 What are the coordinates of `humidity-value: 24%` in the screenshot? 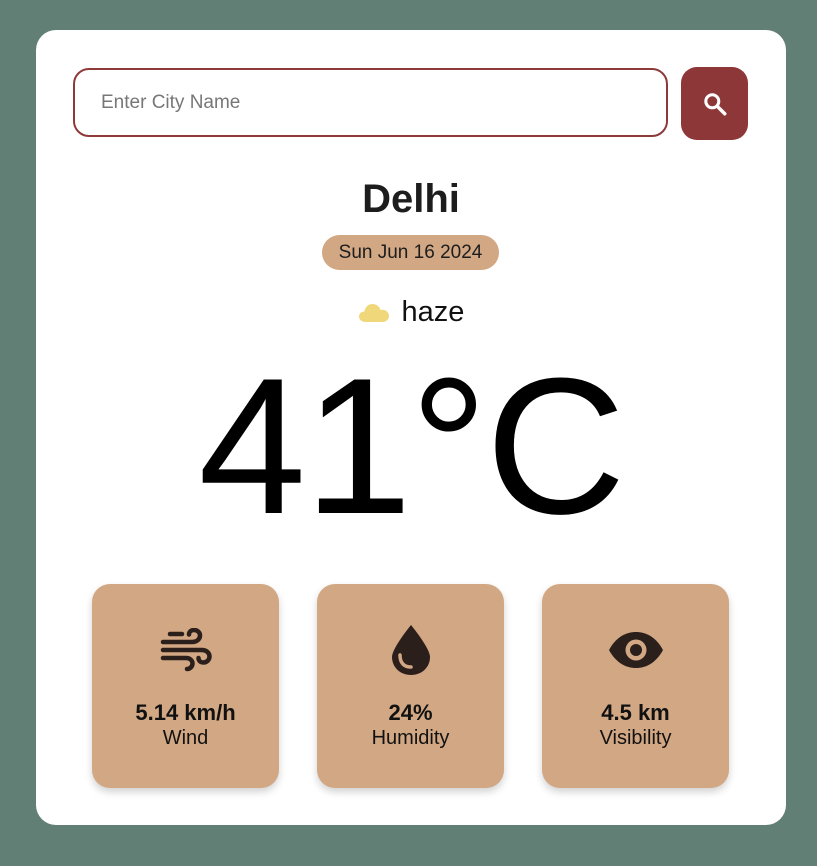 It's located at (410, 712).